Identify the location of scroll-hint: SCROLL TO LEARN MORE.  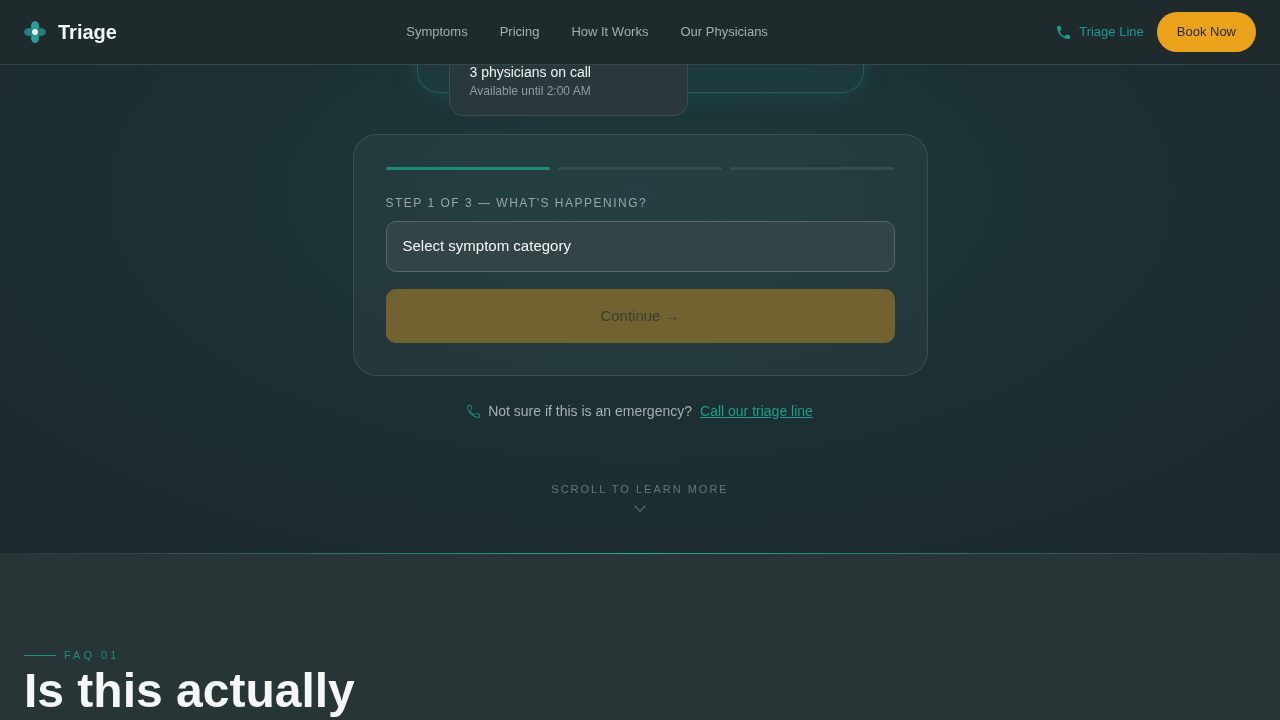
(640, 489).